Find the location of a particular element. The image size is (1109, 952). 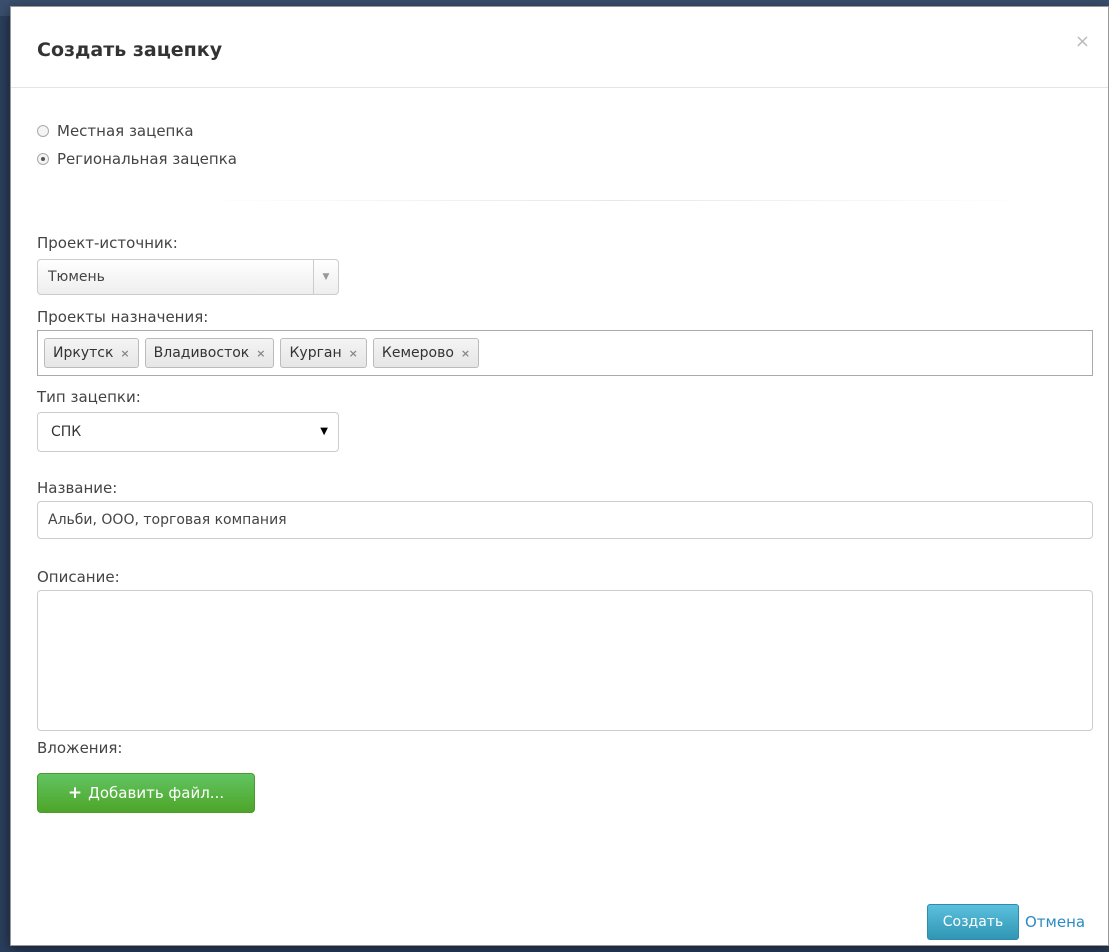

radio-button-local is located at coordinates (43, 131).